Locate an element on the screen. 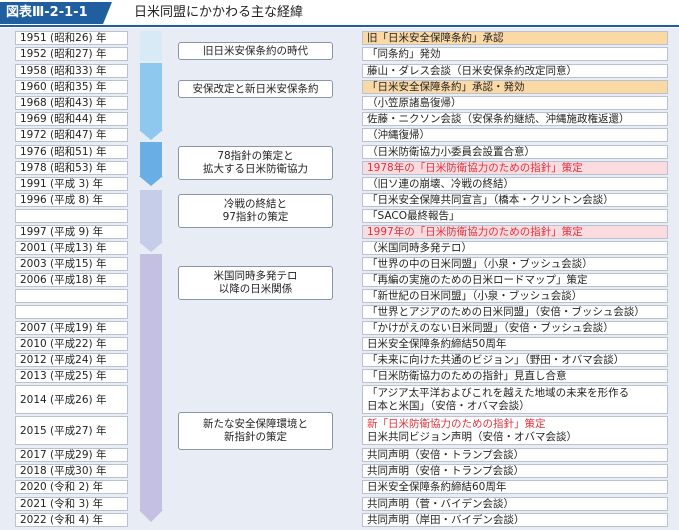  era-label: 新たな安全保障環境と 新指針の策定 is located at coordinates (255, 431).